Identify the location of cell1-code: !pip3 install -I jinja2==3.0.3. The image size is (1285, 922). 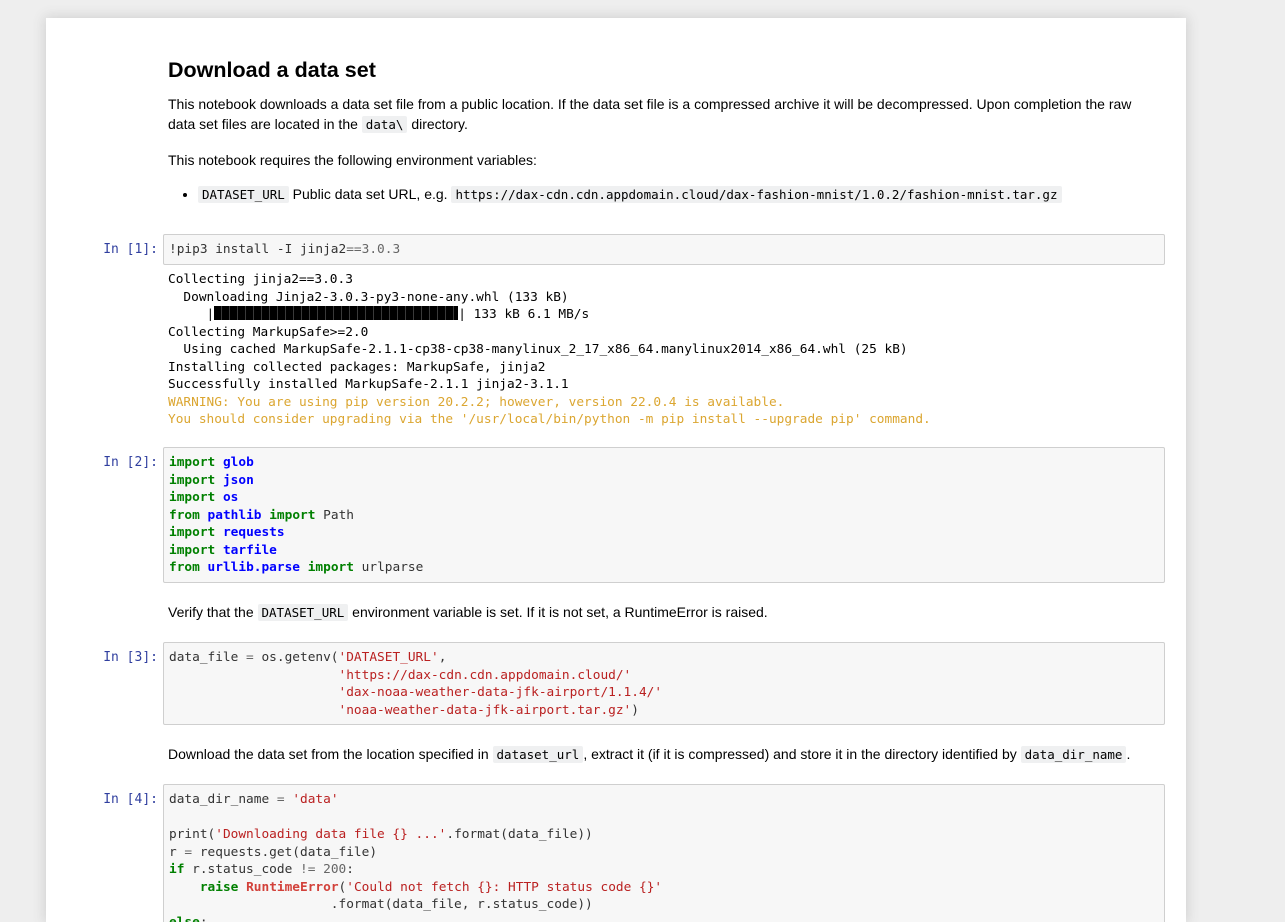
(664, 249).